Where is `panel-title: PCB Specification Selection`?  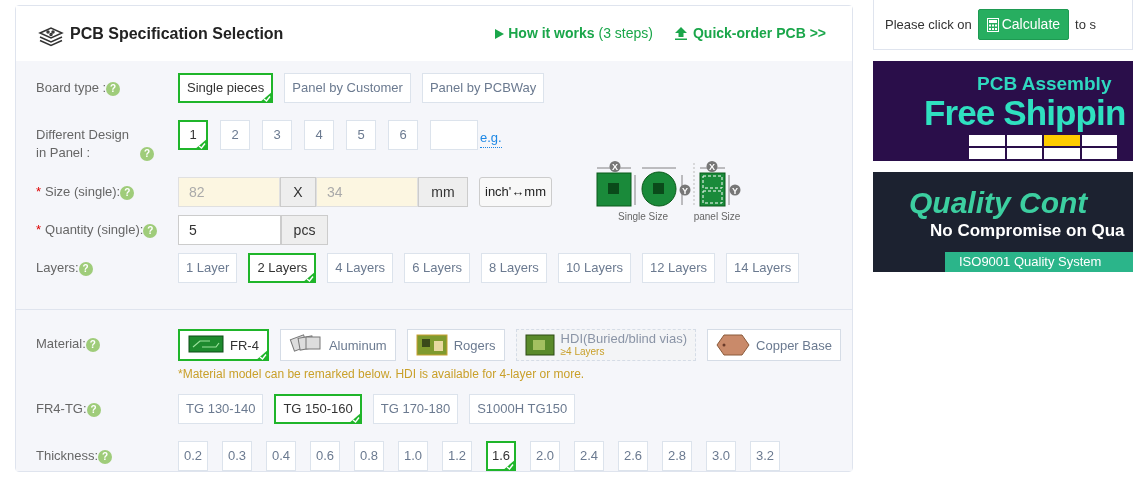 panel-title: PCB Specification Selection is located at coordinates (177, 33).